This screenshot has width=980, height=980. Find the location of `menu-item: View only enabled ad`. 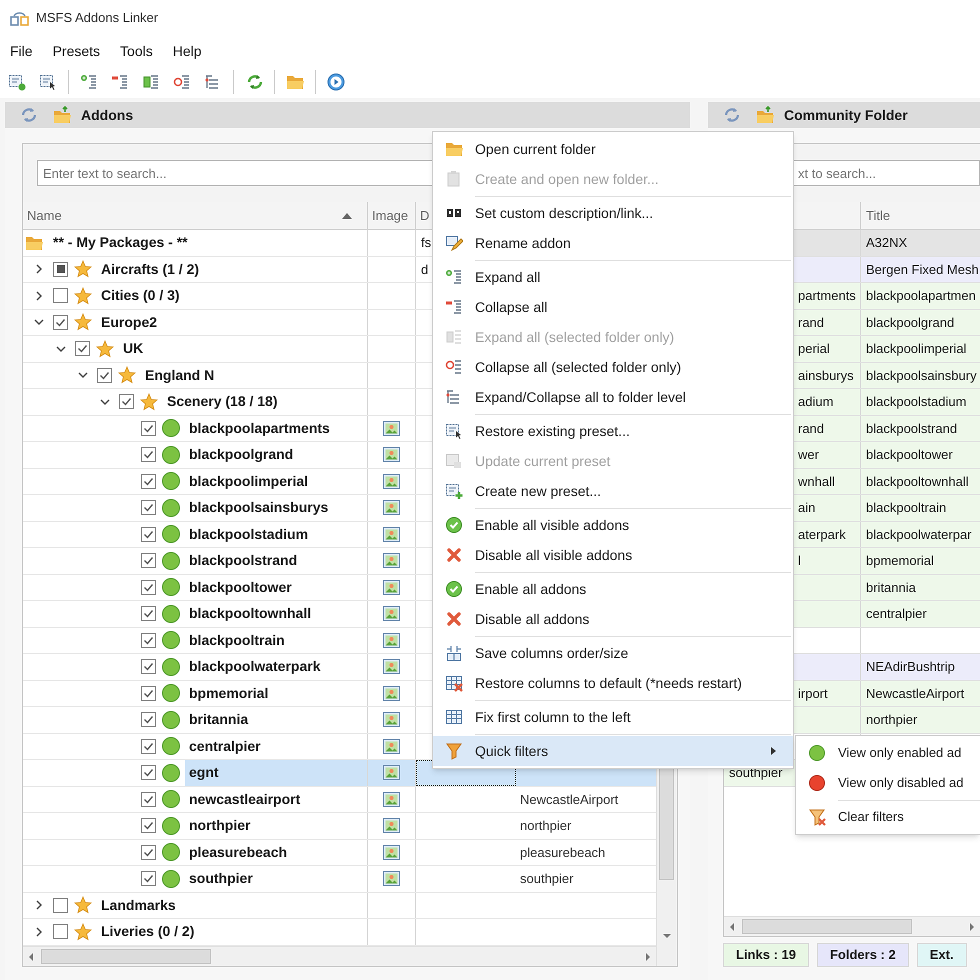

menu-item: View only enabled ad is located at coordinates (888, 753).